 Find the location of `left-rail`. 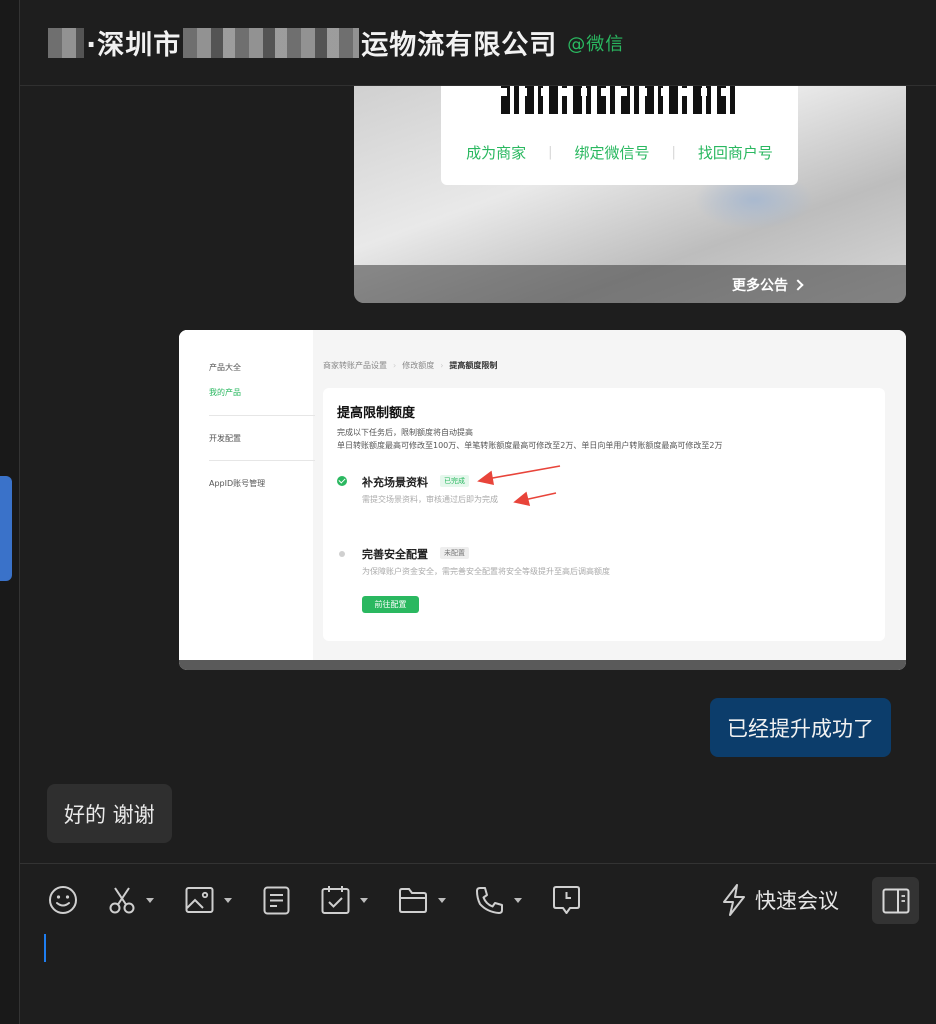

left-rail is located at coordinates (10, 512).